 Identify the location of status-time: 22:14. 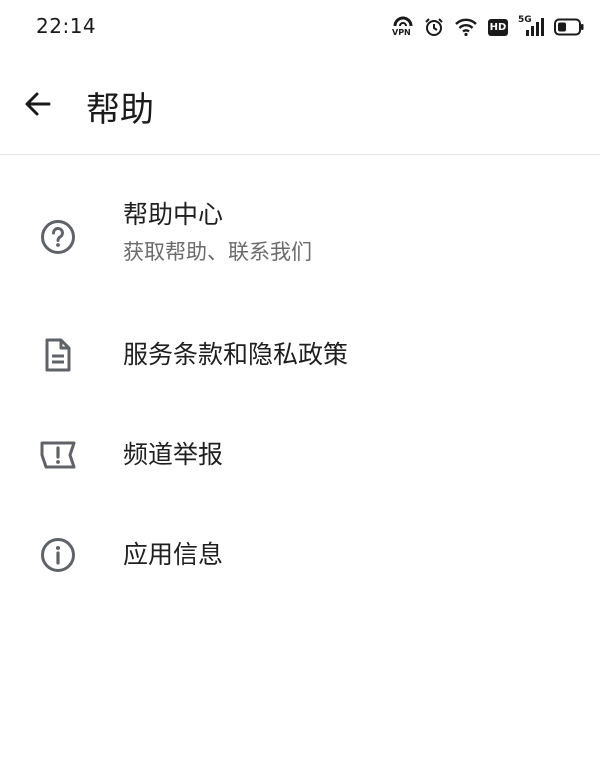
(66, 26).